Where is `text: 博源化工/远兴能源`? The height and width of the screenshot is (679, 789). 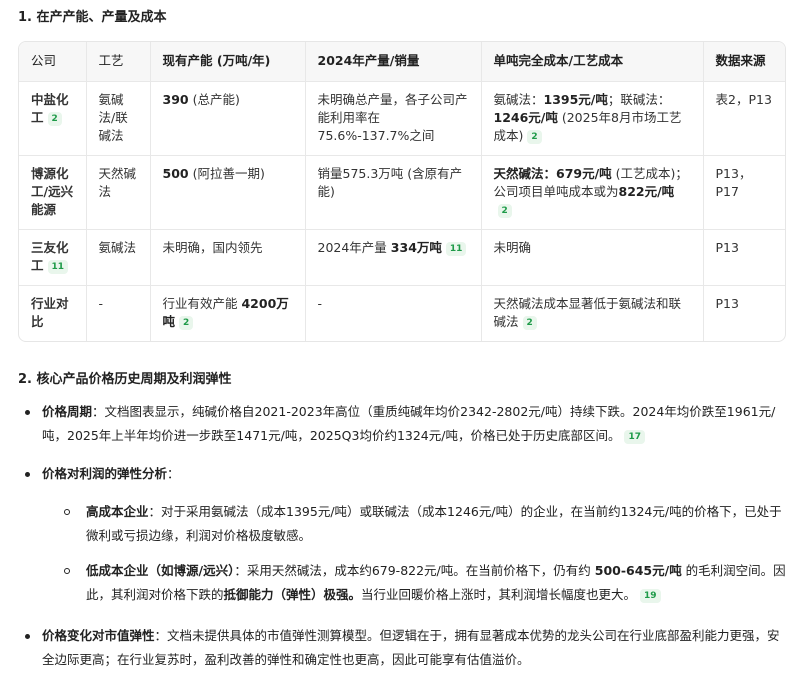
text: 博源化工/远兴能源 is located at coordinates (52, 191).